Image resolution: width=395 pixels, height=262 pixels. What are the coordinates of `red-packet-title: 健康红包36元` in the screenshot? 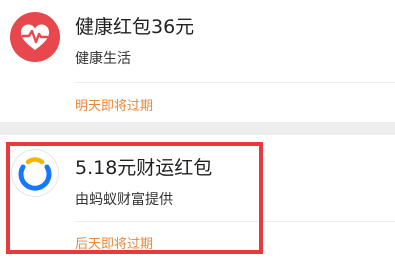 It's located at (135, 27).